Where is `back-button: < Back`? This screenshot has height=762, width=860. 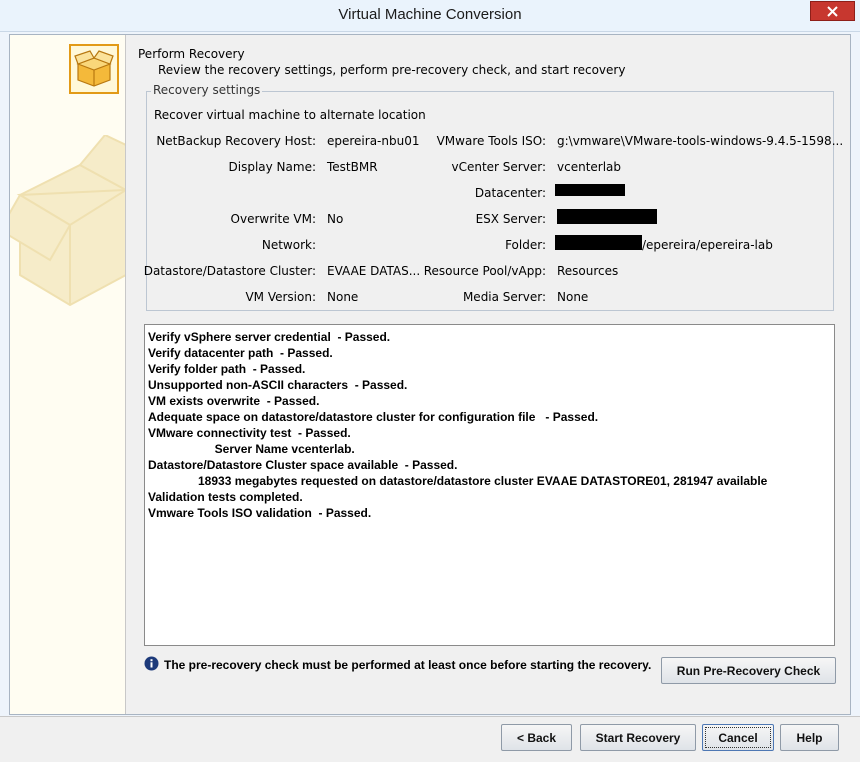 back-button: < Back is located at coordinates (536, 737).